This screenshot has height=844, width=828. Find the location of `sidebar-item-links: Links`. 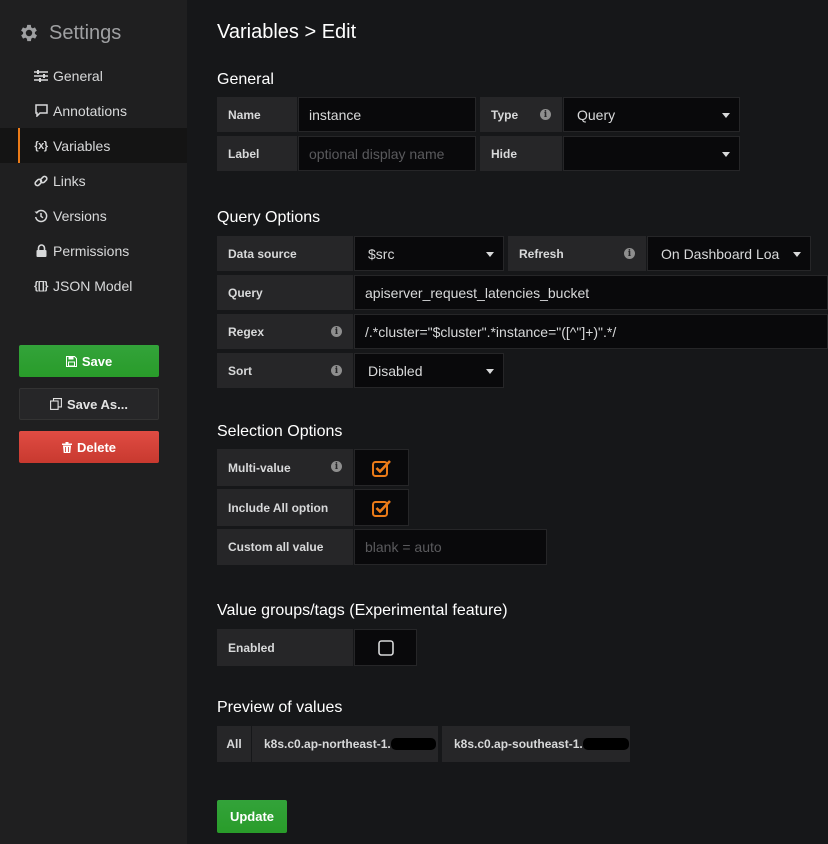

sidebar-item-links: Links is located at coordinates (93, 180).